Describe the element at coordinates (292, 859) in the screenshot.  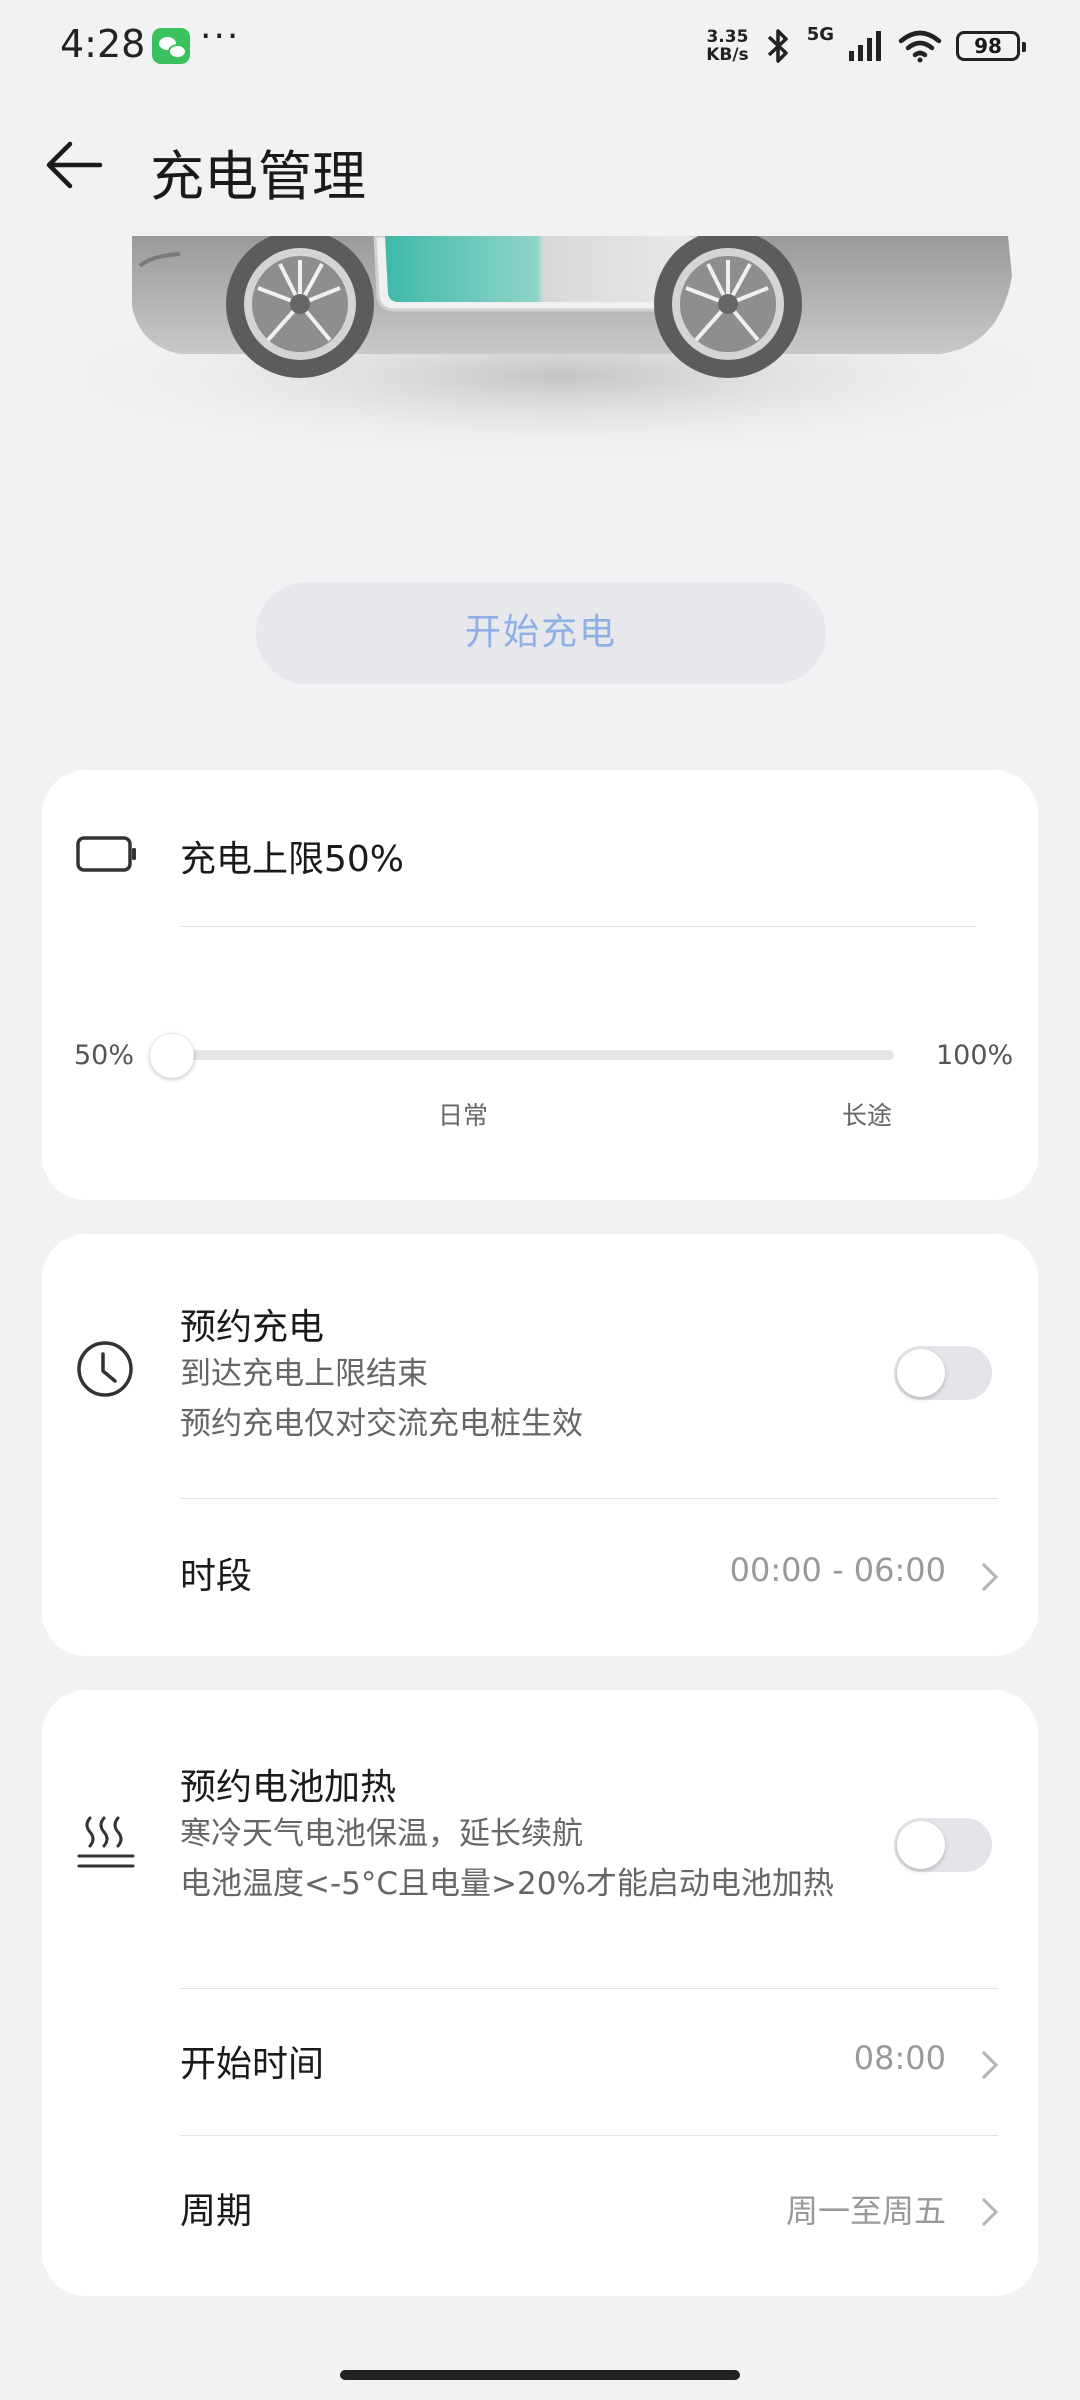
I see `charge-limit-title: 充电上限50%` at that location.